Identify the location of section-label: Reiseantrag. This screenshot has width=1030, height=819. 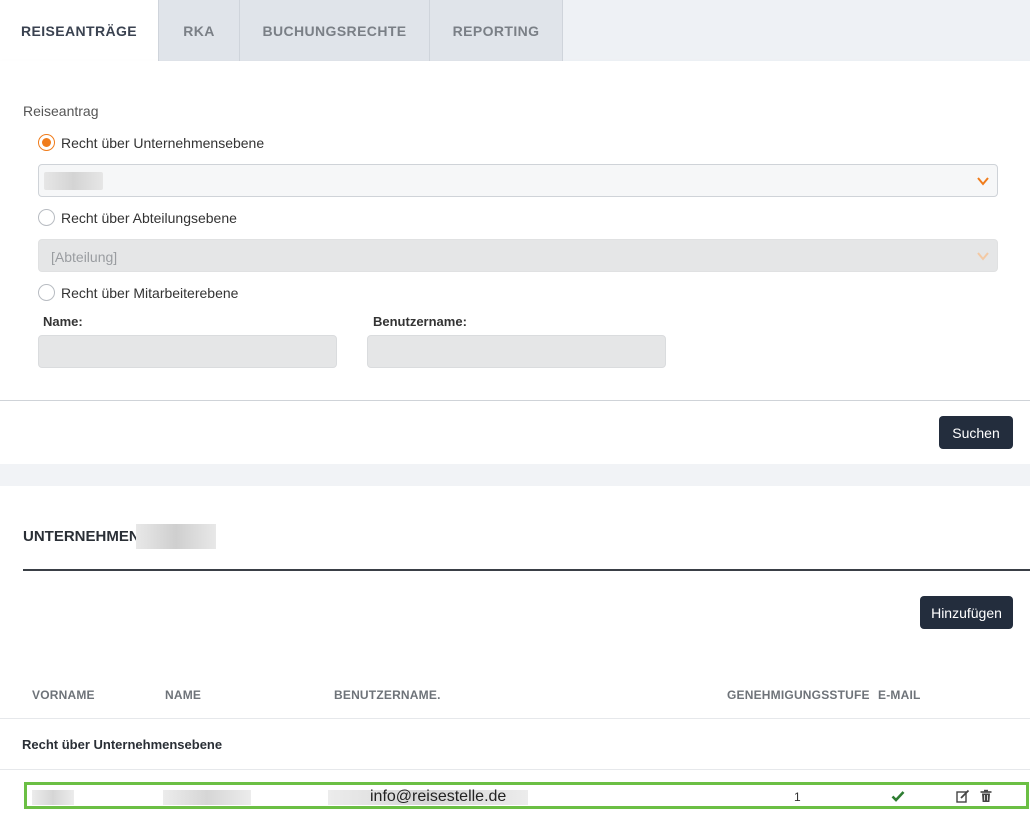
(61, 111).